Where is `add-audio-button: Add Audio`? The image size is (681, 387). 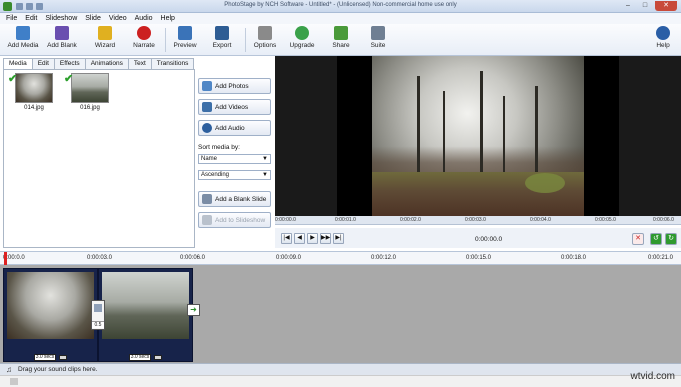
add-audio-button: Add Audio is located at coordinates (234, 128).